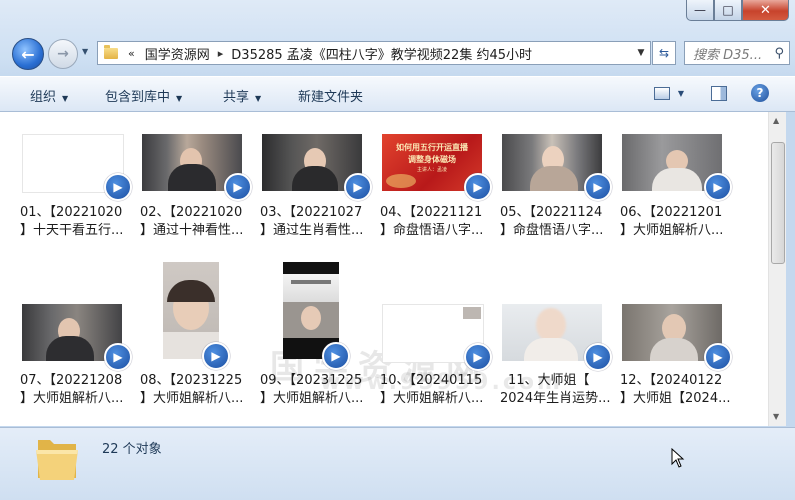 The width and height of the screenshot is (795, 500). What do you see at coordinates (678, 460) in the screenshot?
I see `mouse-cursor-icon` at bounding box center [678, 460].